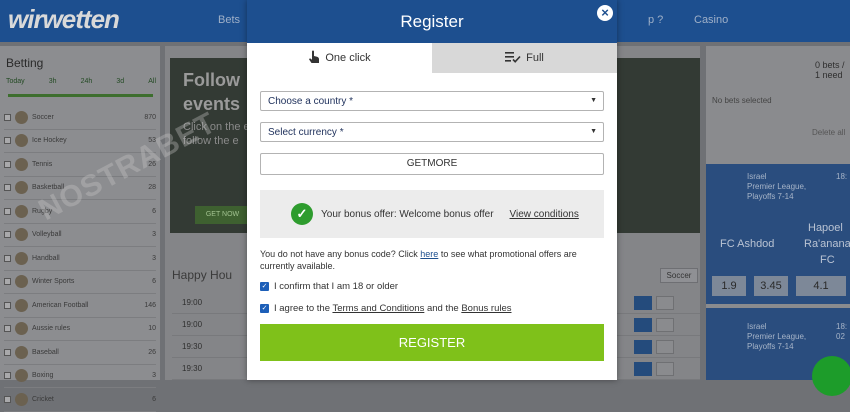 This screenshot has height=412, width=850. I want to click on register-button: REGISTER, so click(432, 342).